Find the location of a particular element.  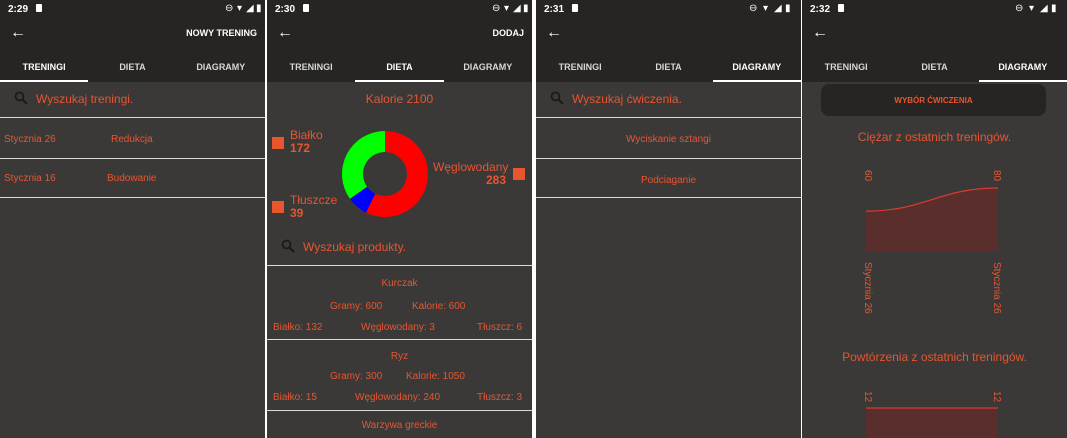

food-item: Warzywa greckie is located at coordinates (399, 425).